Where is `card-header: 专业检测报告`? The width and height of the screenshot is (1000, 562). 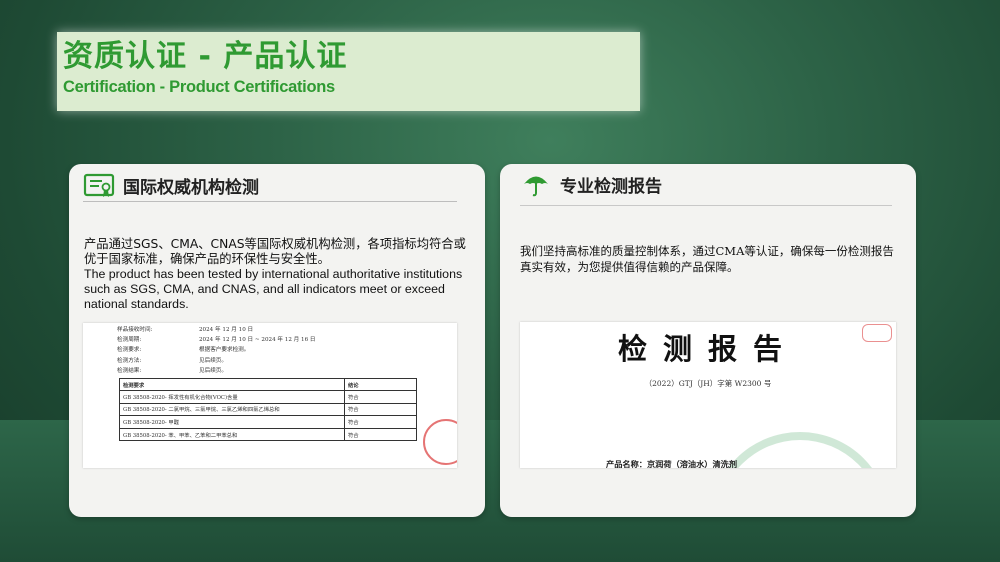 card-header: 专业检测报告 is located at coordinates (708, 184).